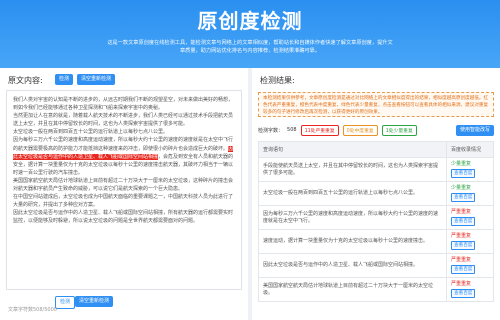 This screenshot has height=320, width=500. I want to click on light-badge: 1处少量重复, so click(399, 130).